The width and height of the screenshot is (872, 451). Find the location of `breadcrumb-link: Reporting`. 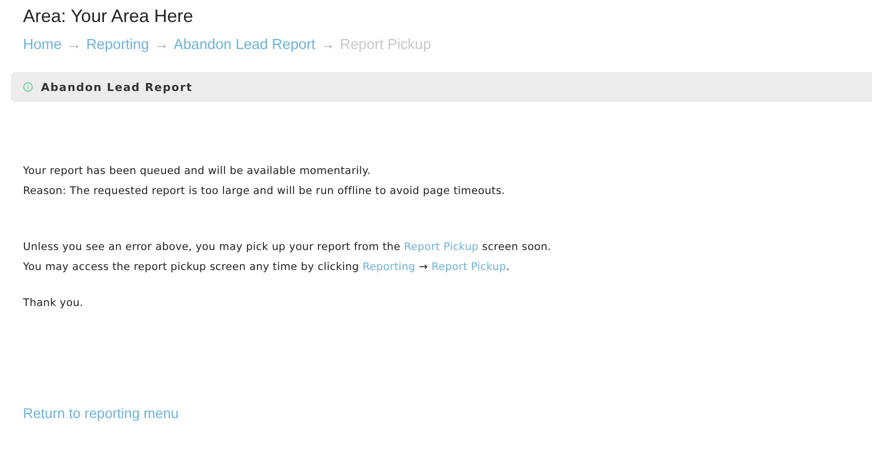

breadcrumb-link: Reporting is located at coordinates (118, 45).